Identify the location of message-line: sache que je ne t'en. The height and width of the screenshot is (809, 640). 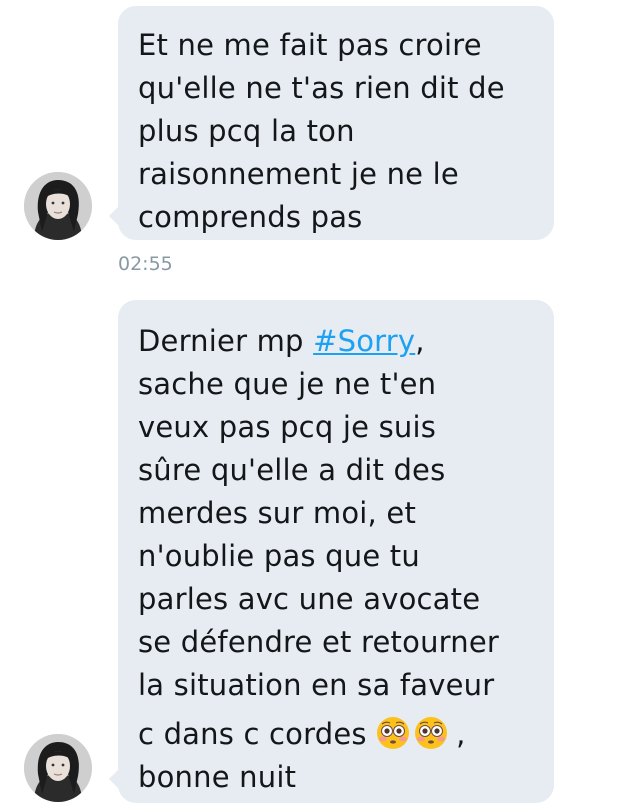
(287, 384).